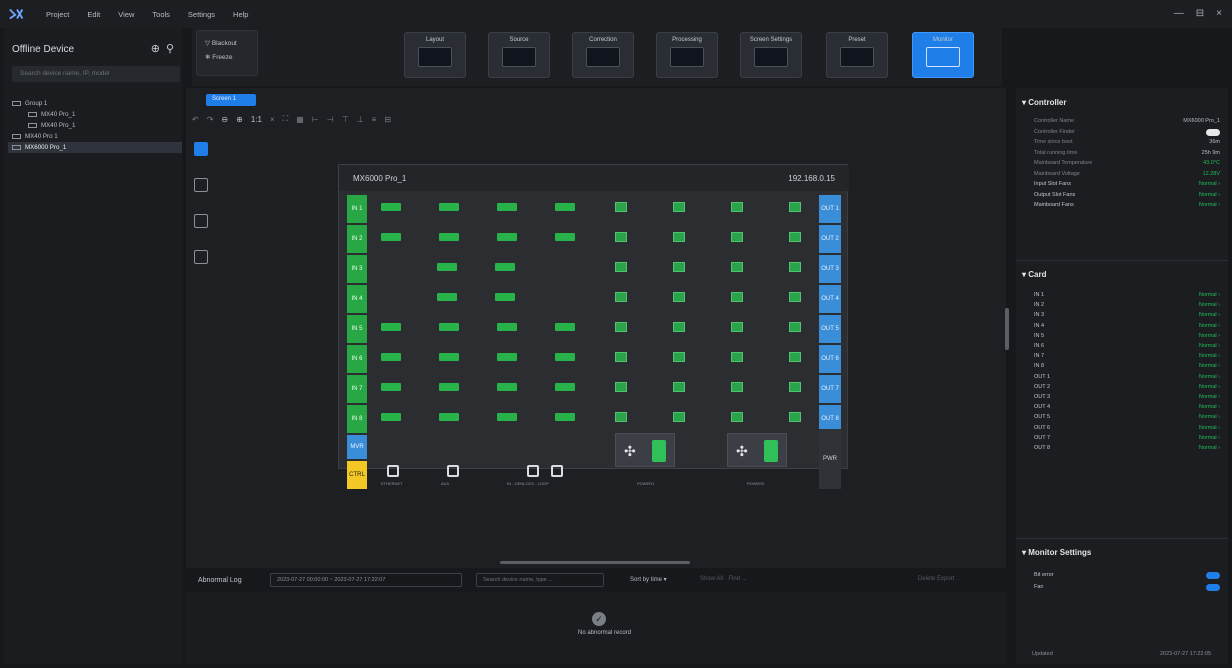 The image size is (1232, 668). What do you see at coordinates (1127, 315) in the screenshot?
I see `property-row: IN 3 Normal ›` at bounding box center [1127, 315].